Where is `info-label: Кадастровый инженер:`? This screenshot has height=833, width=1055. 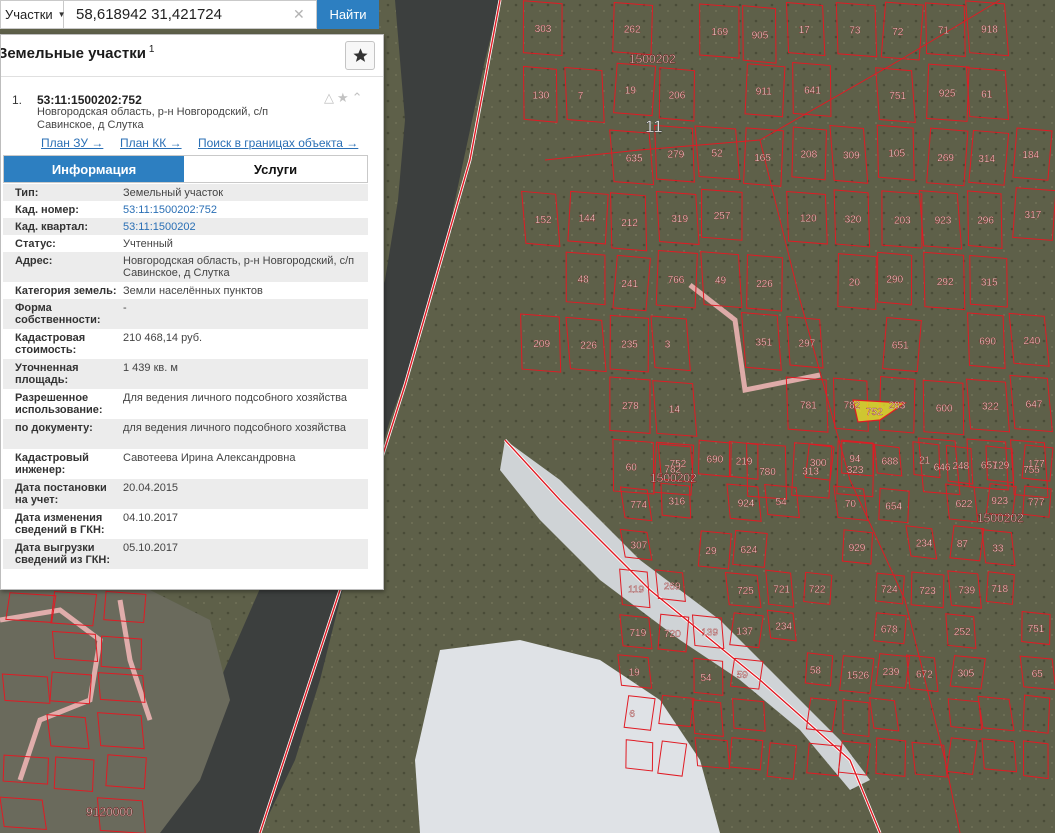
info-label: Кадастровый инженер: is located at coordinates (52, 464).